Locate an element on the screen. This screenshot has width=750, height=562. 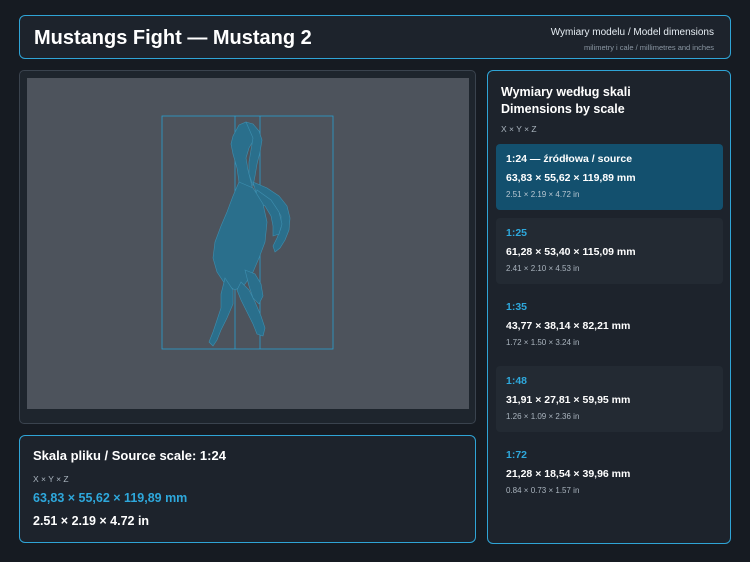
scale-dimensions-mm: 61,28 × 53,40 × 115,09 mm is located at coordinates (571, 252).